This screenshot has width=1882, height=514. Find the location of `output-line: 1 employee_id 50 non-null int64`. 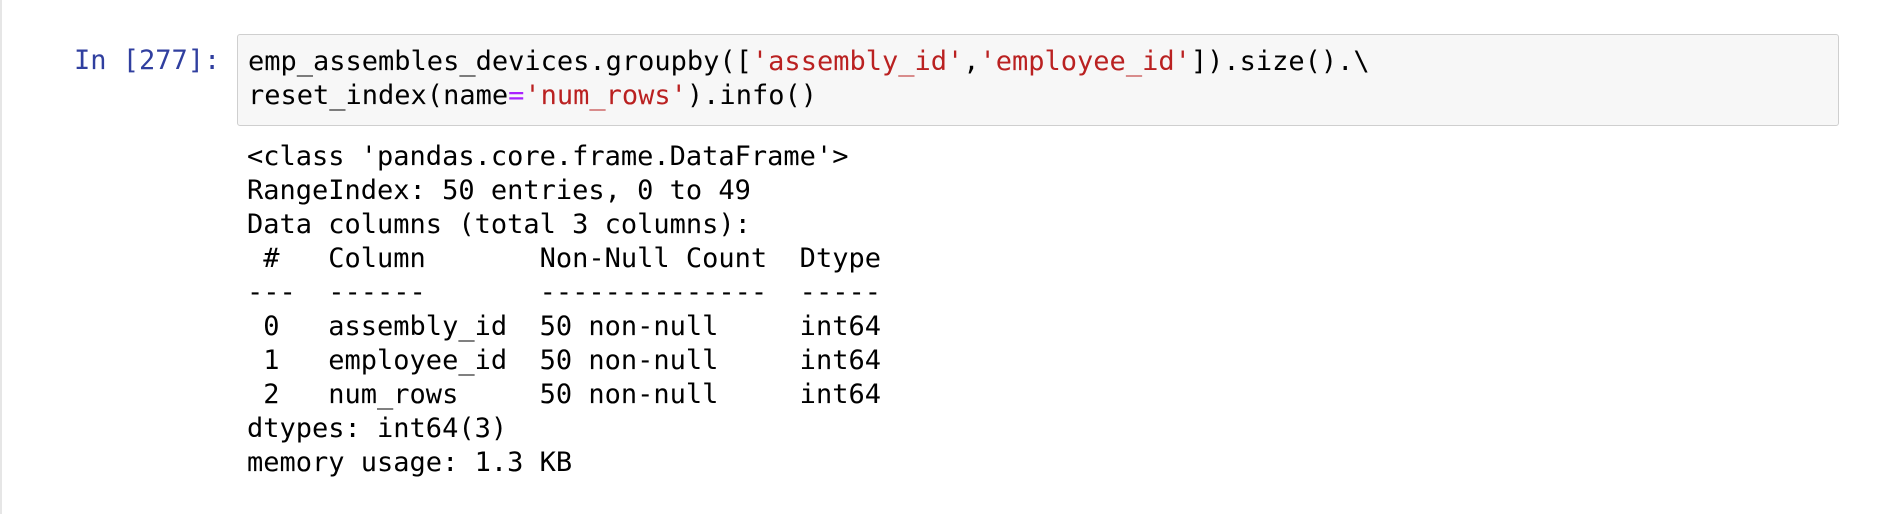

output-line: 1 employee_id 50 non-null int64 is located at coordinates (564, 360).